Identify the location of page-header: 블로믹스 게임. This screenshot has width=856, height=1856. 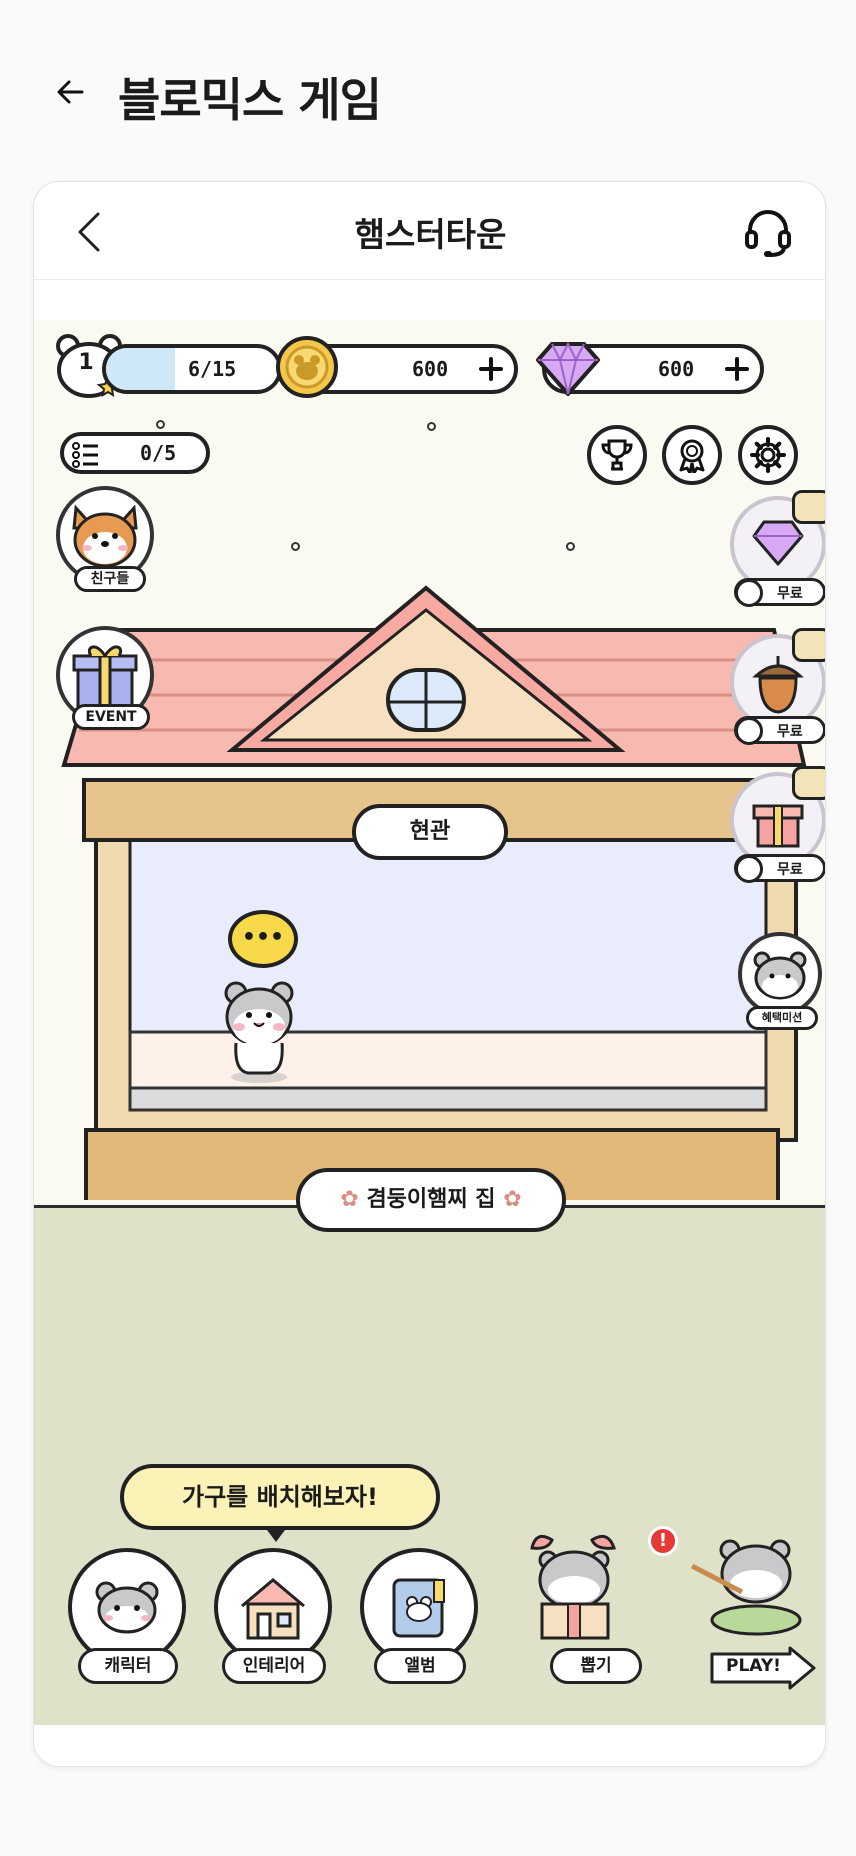
(428, 95).